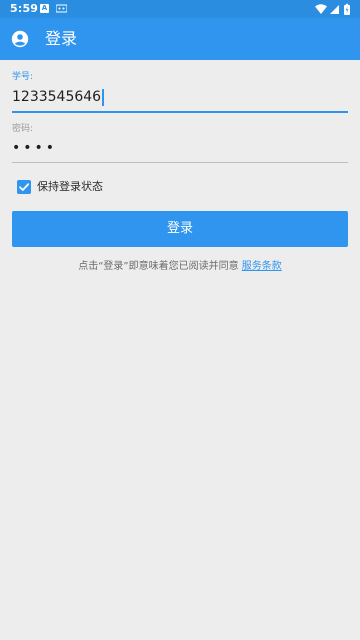 The height and width of the screenshot is (640, 360). I want to click on app-bar: 登录, so click(180, 39).